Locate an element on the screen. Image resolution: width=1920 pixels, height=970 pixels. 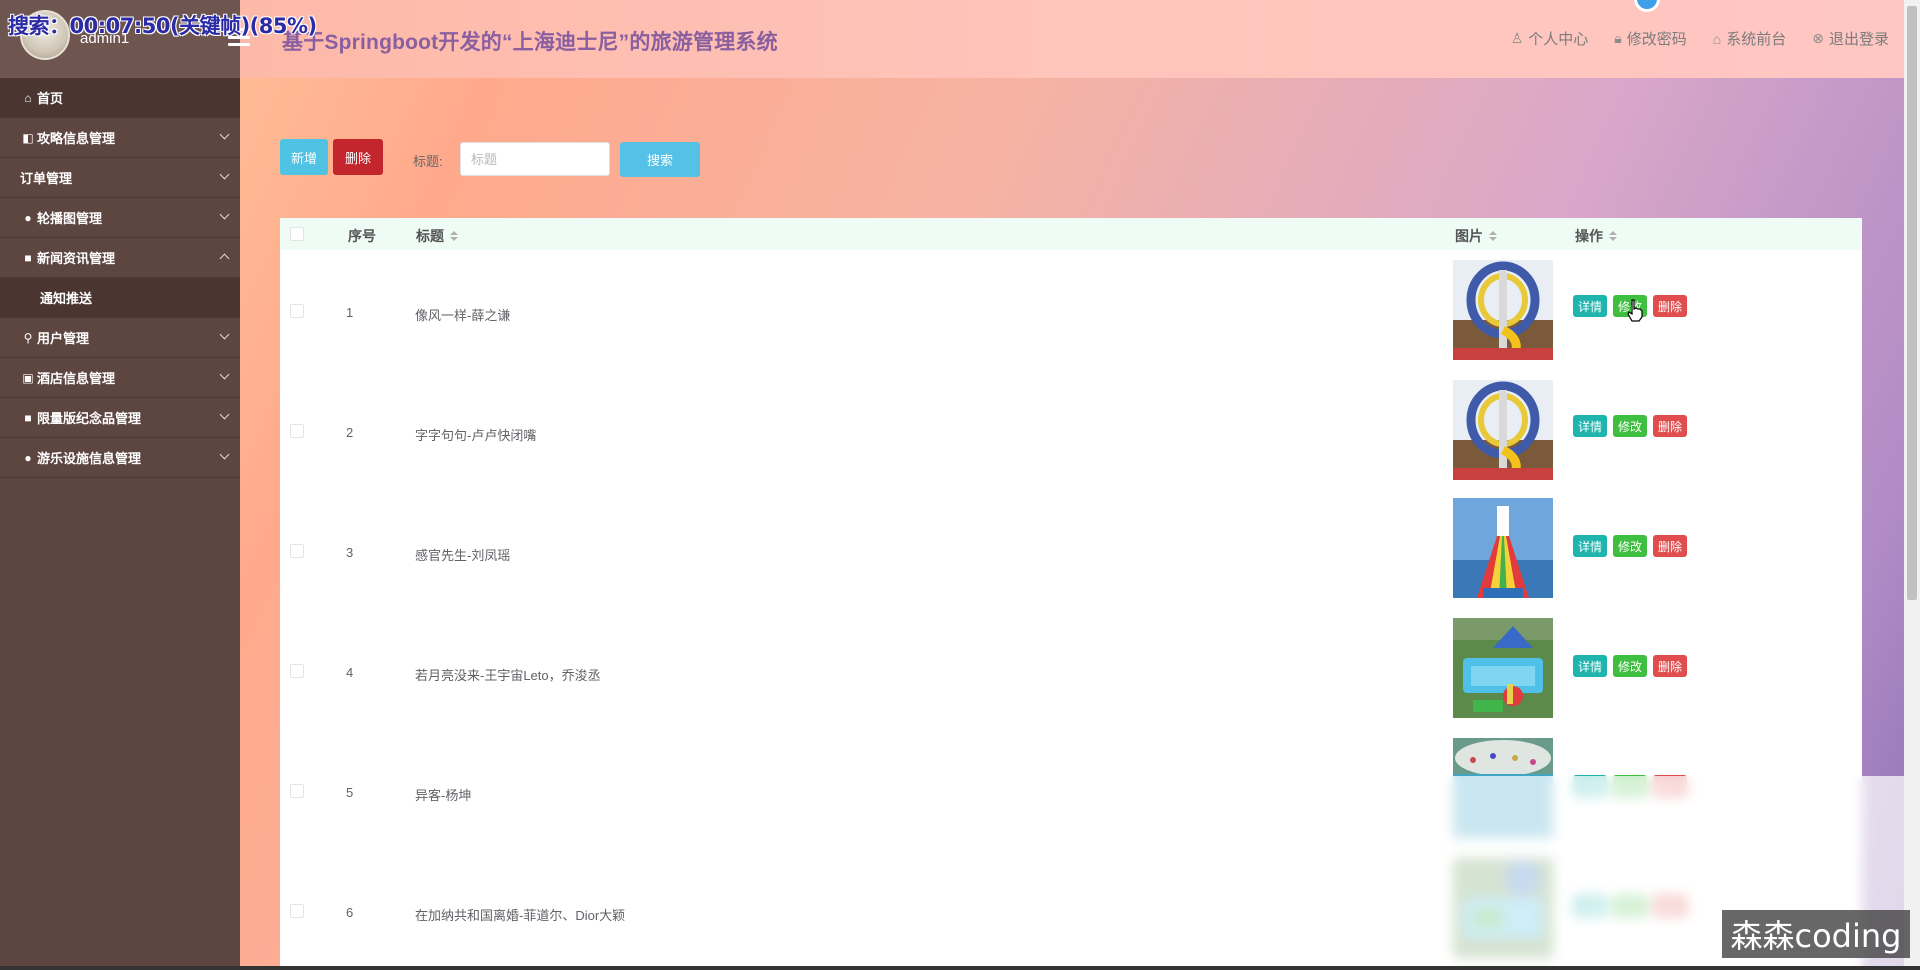
column-header-image: 图片 is located at coordinates (1476, 236).